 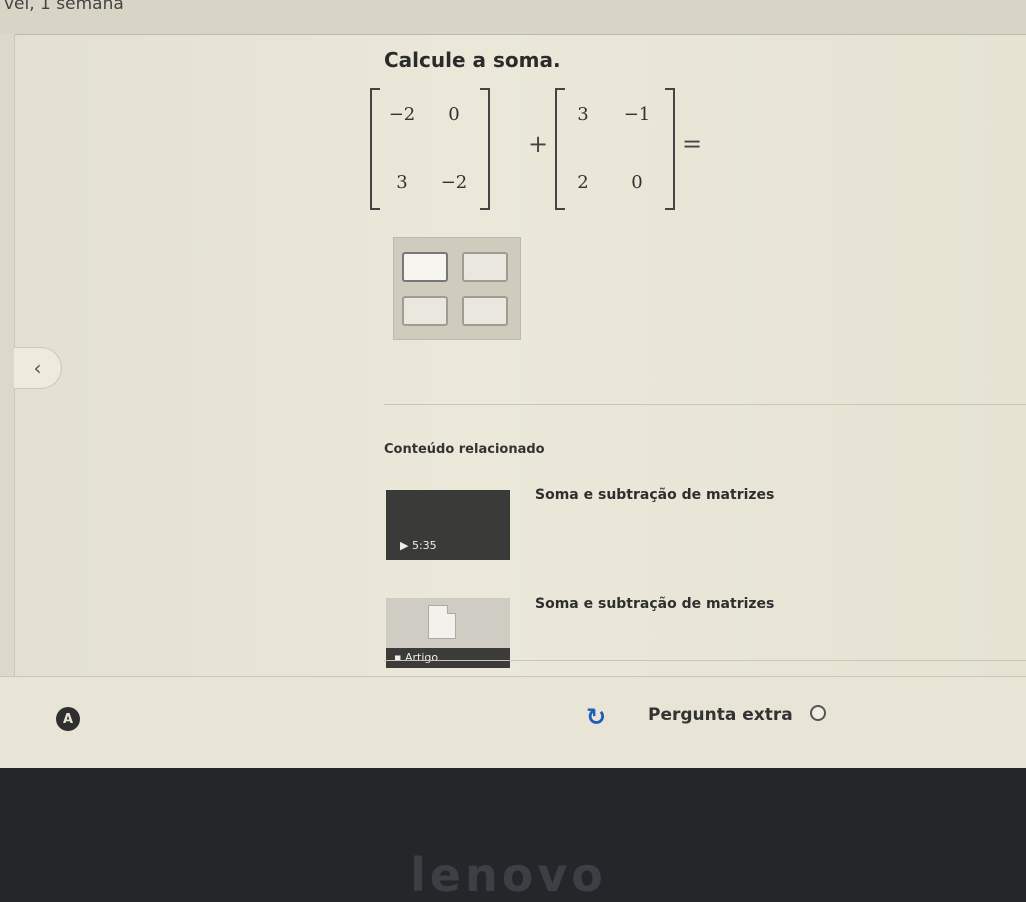 I want to click on device-brand-logo: lenovo, so click(x=508, y=875).